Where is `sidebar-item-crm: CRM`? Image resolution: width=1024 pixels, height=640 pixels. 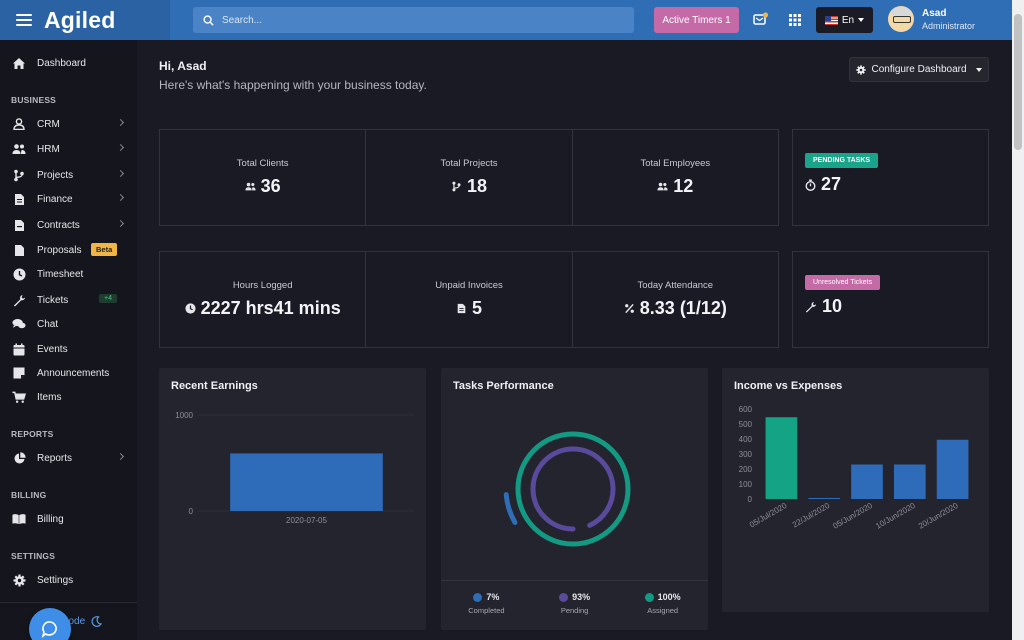
sidebar-item-crm: CRM is located at coordinates (68, 124).